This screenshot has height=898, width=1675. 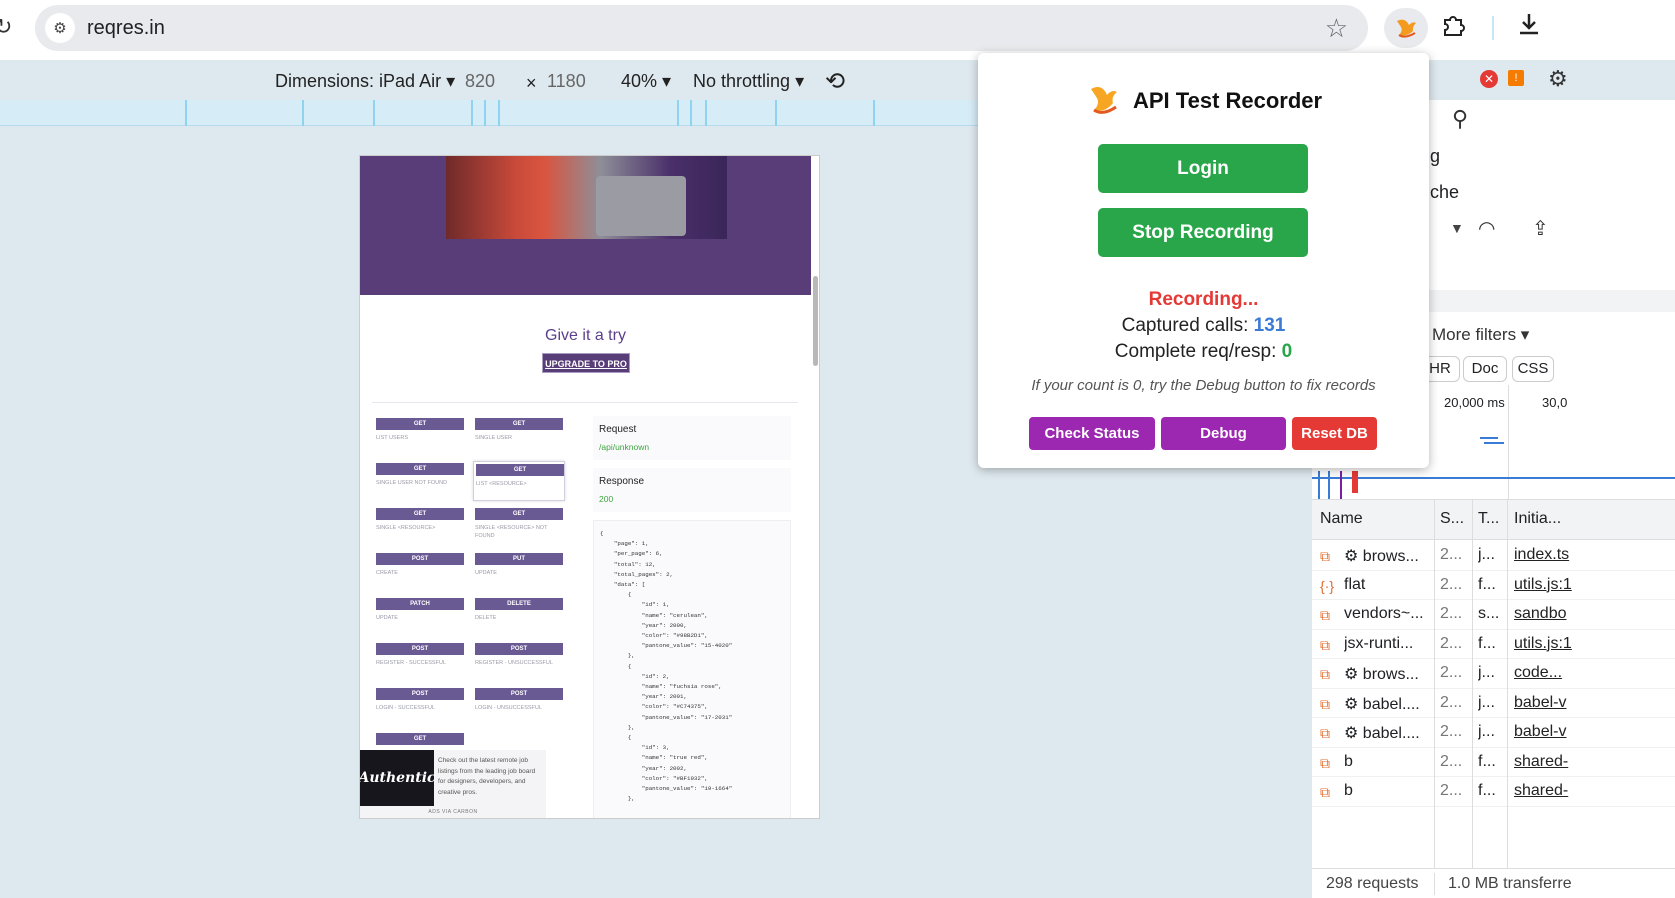 What do you see at coordinates (1341, 519) in the screenshot?
I see `column-name: Name` at bounding box center [1341, 519].